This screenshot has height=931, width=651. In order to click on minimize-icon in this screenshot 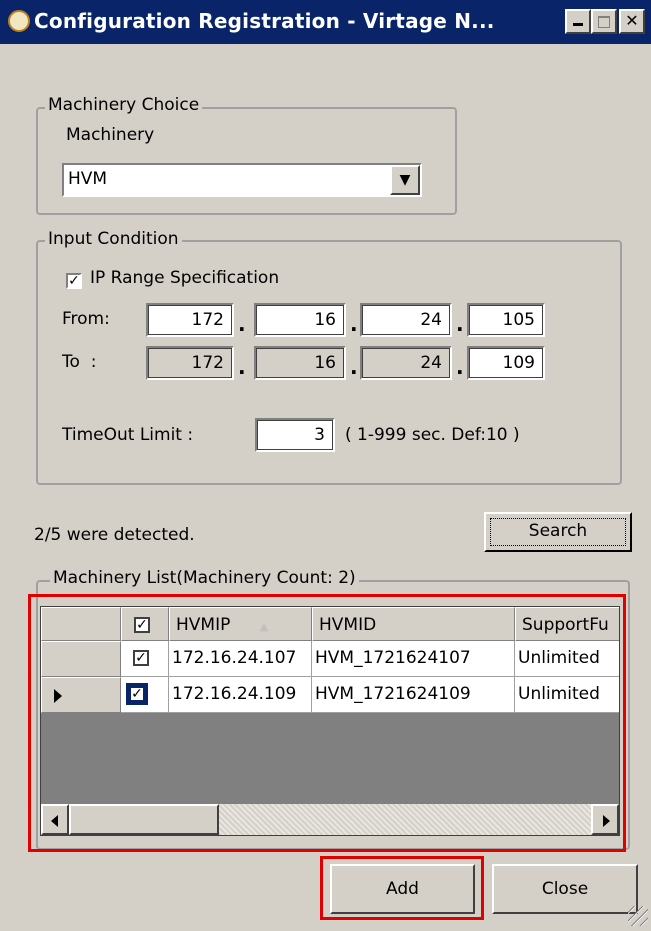, I will do `click(578, 24)`.